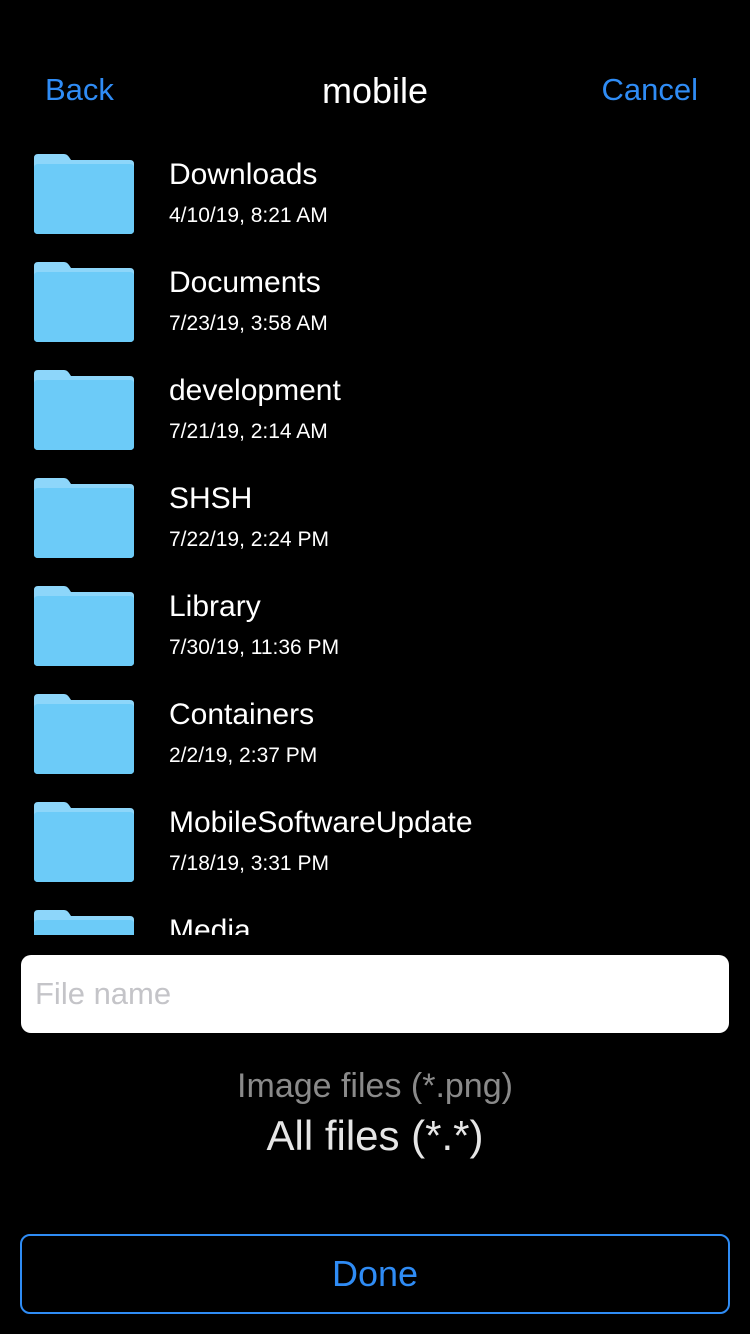 The height and width of the screenshot is (1334, 750). Describe the element at coordinates (245, 282) in the screenshot. I see `file-name: Documents` at that location.